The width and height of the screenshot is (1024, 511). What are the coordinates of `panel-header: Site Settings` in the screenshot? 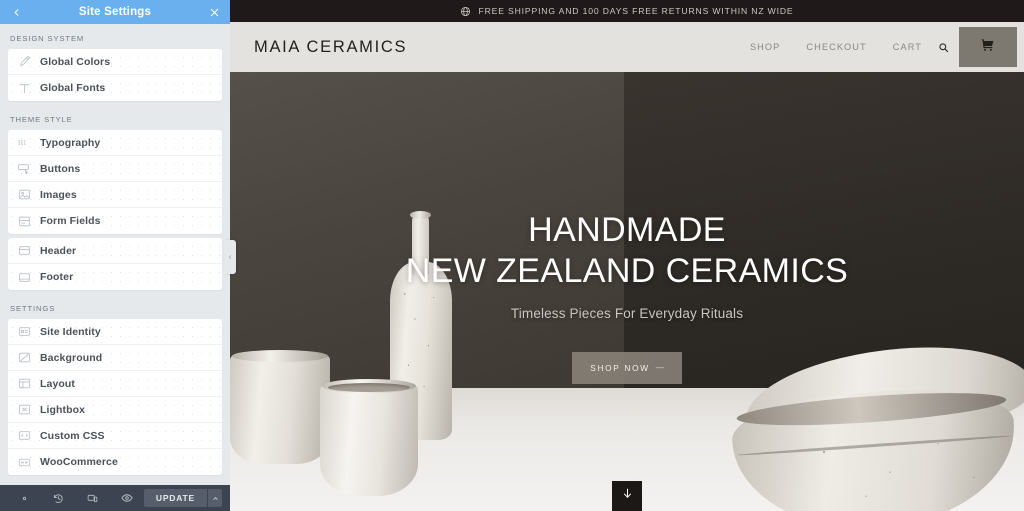 It's located at (115, 12).